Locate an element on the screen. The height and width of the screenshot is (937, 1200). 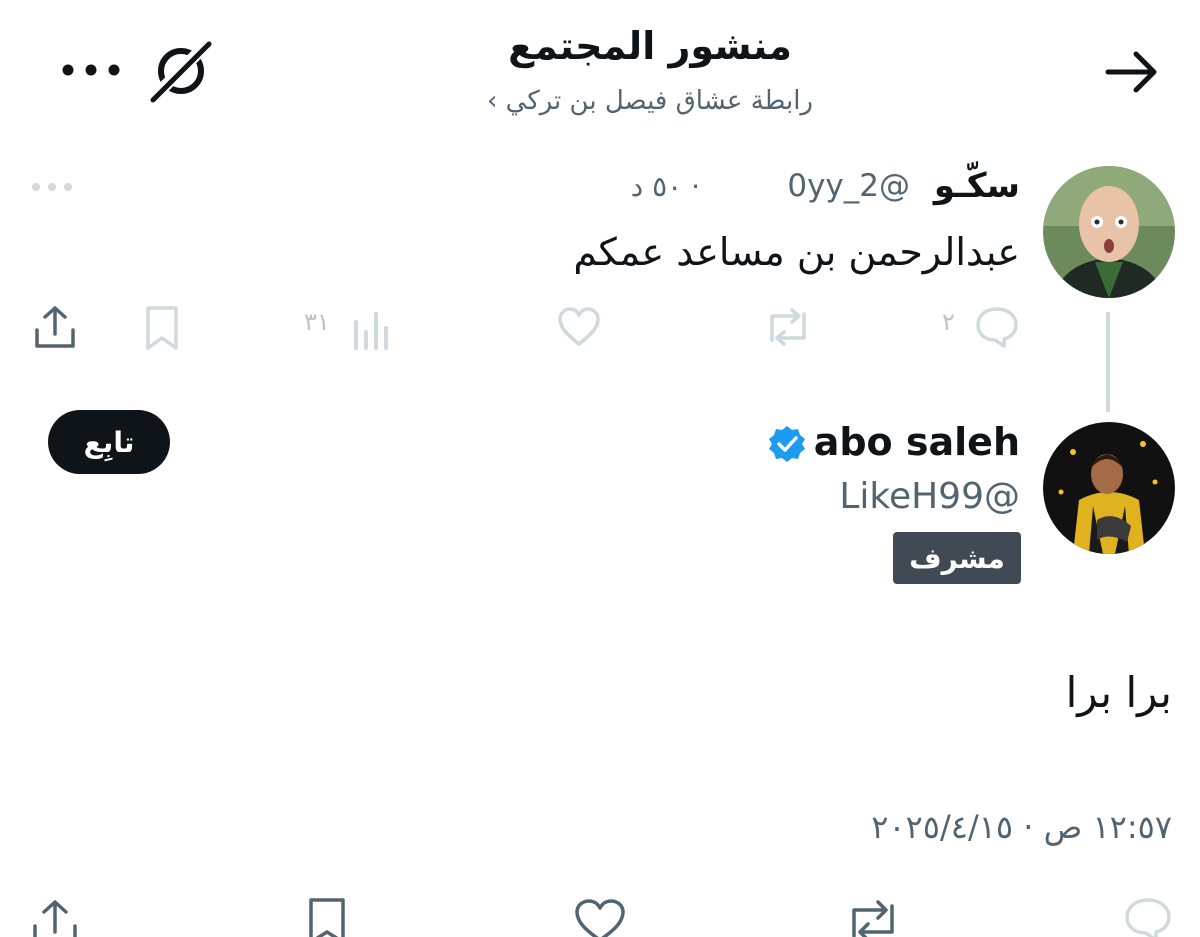
main-action-share is located at coordinates (55, 916).